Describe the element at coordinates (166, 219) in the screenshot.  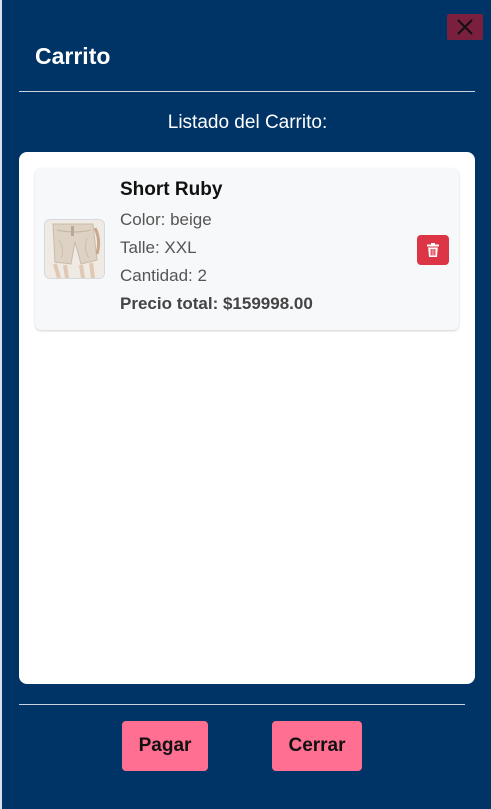
I see `product-color: Color: beige` at that location.